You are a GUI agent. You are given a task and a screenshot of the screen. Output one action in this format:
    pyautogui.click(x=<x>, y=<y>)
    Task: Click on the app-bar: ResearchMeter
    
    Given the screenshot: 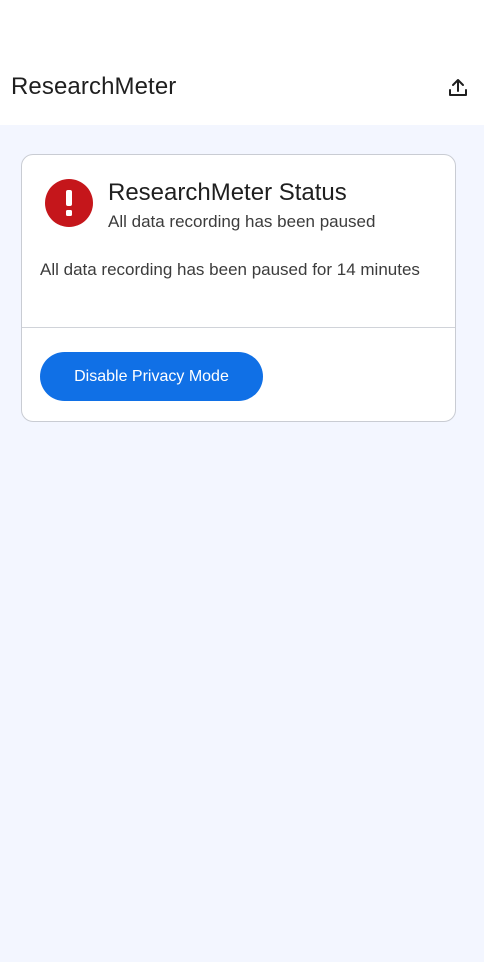 What is the action you would take?
    pyautogui.click(x=242, y=62)
    